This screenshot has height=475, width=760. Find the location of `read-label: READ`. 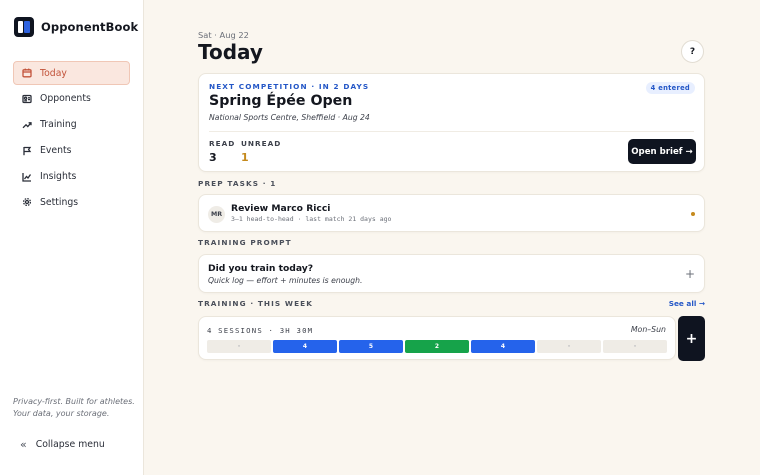

read-label: READ is located at coordinates (222, 143).